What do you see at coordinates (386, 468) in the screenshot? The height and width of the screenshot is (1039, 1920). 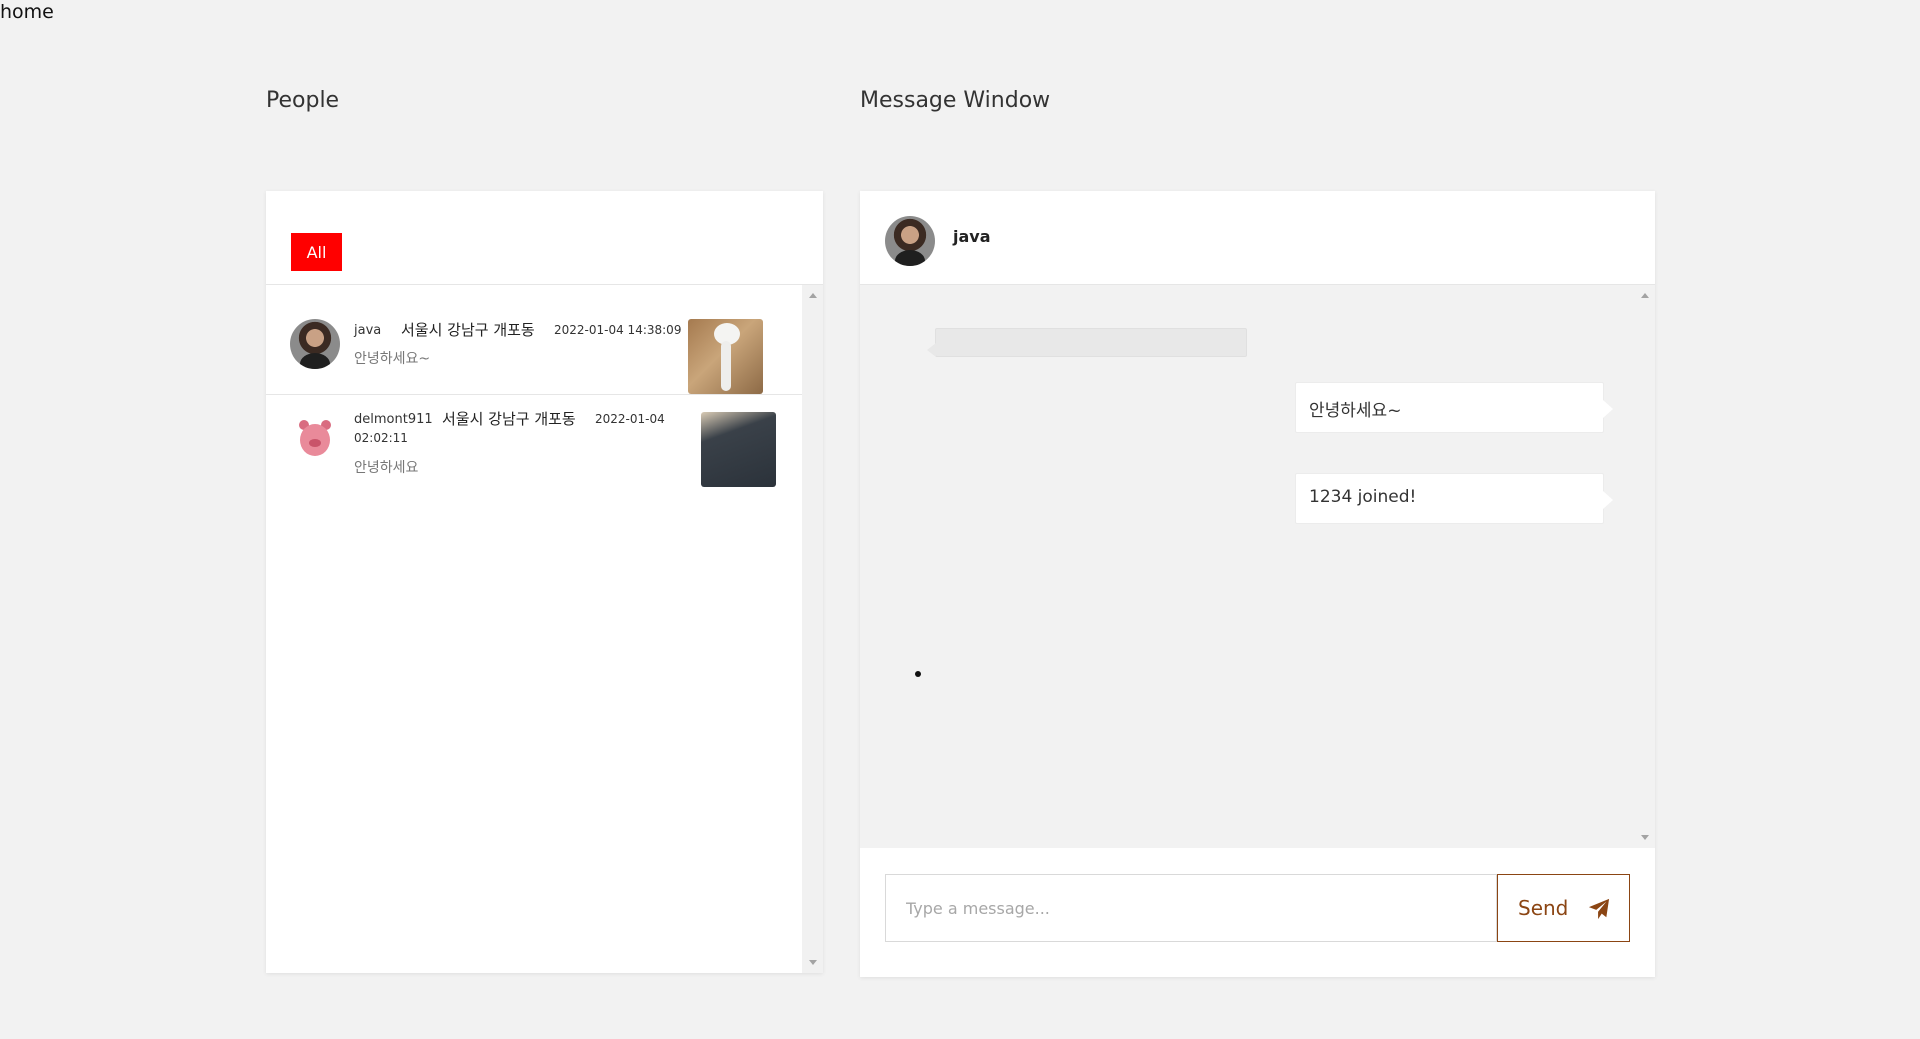 I see `person-last-message: 안녕하세요` at bounding box center [386, 468].